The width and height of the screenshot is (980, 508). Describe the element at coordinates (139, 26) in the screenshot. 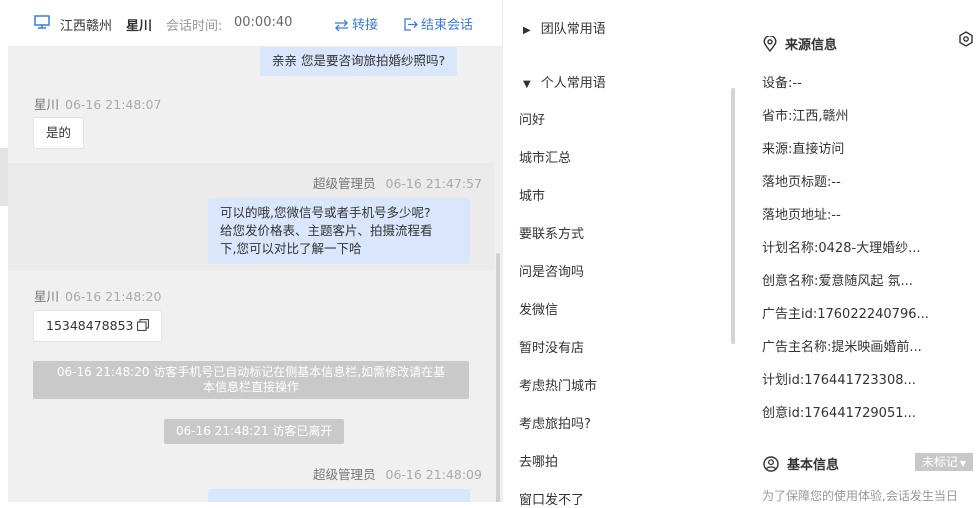

I see `visitor-name: 星川` at that location.